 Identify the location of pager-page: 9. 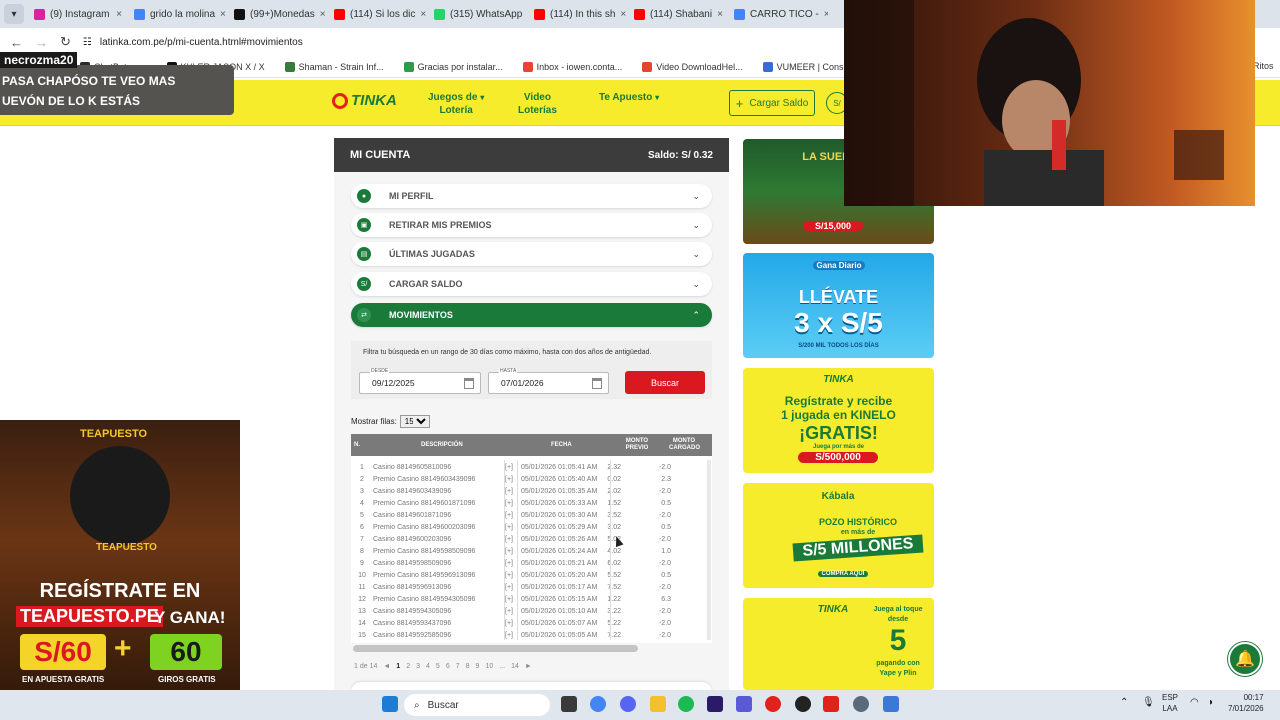
(478, 666).